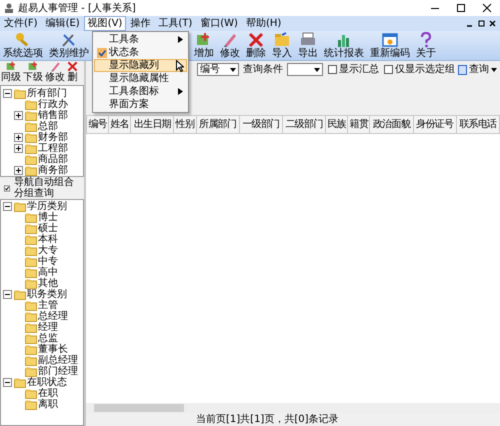 The width and height of the screenshot is (500, 426). I want to click on tree-item: 商品部, so click(42, 159).